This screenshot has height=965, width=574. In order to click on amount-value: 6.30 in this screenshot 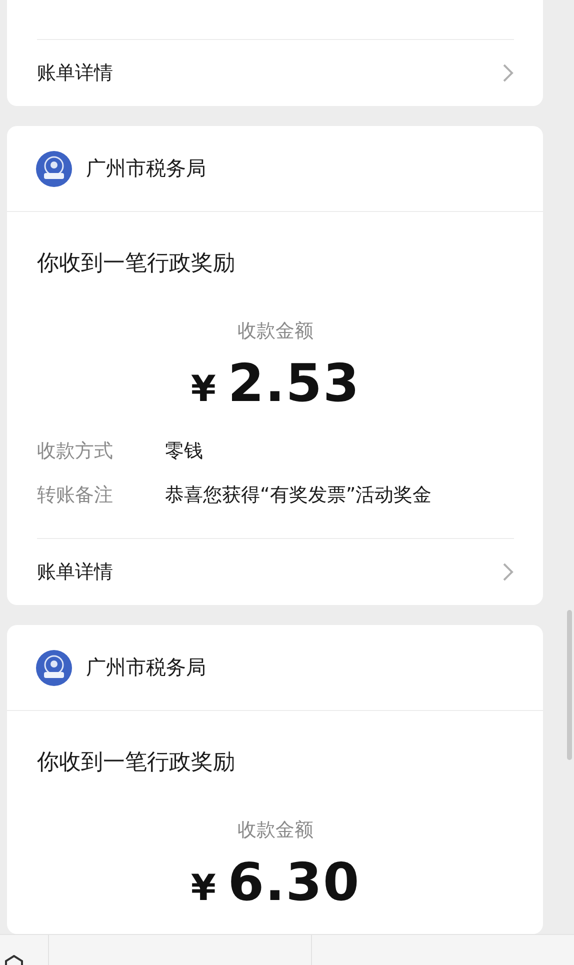, I will do `click(294, 883)`.